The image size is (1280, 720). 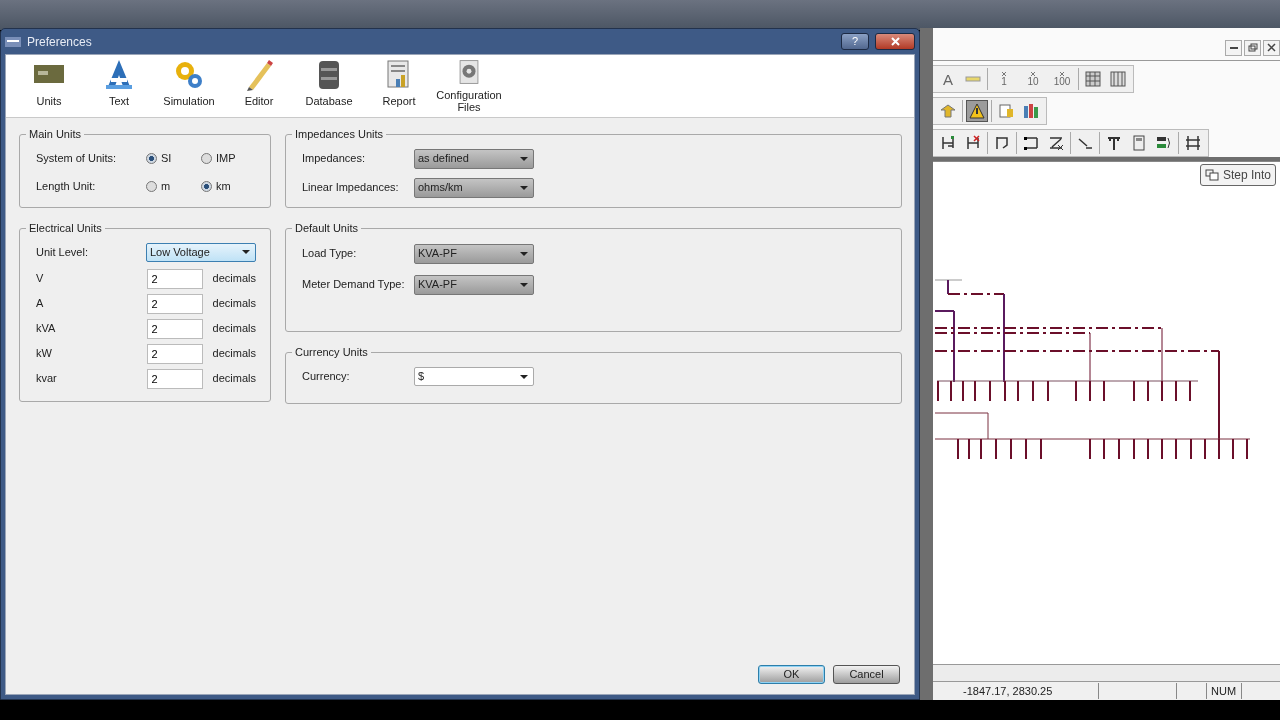 I want to click on category-tab: Units, so click(x=49, y=86).